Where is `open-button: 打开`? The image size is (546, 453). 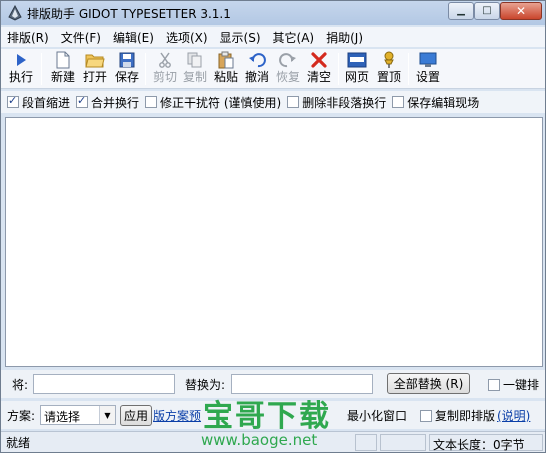 open-button: 打开 is located at coordinates (95, 69).